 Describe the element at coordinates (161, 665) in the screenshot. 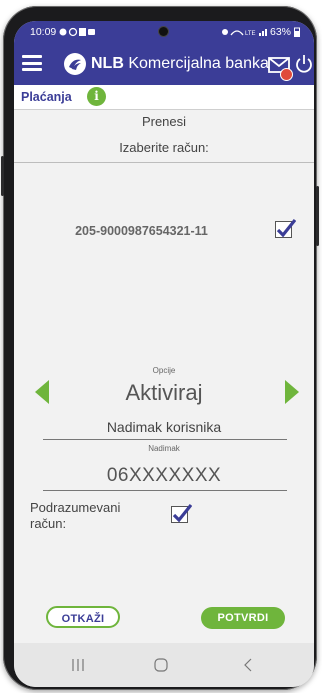

I see `home-icon` at that location.